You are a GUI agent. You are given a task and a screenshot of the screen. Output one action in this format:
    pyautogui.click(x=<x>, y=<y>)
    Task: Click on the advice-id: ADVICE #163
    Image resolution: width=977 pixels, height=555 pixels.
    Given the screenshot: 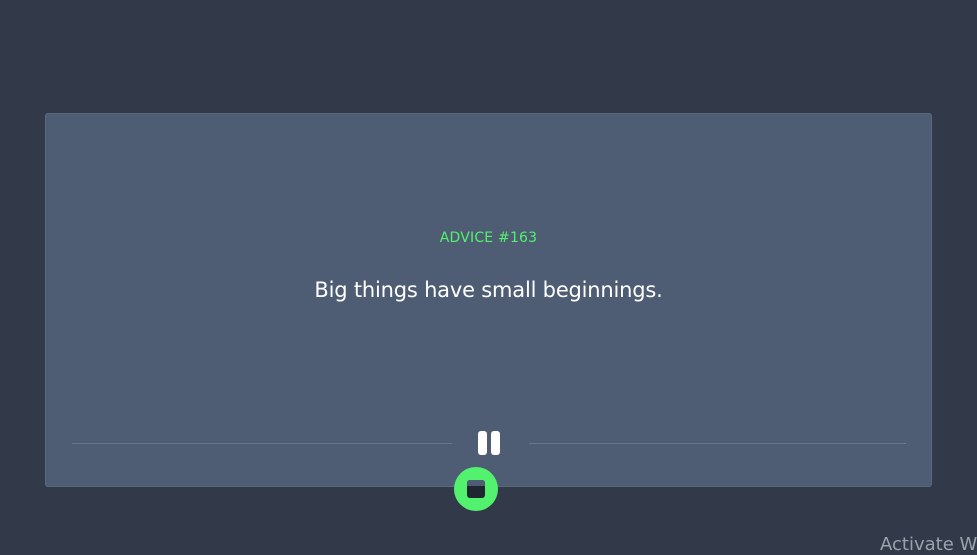 What is the action you would take?
    pyautogui.click(x=488, y=238)
    